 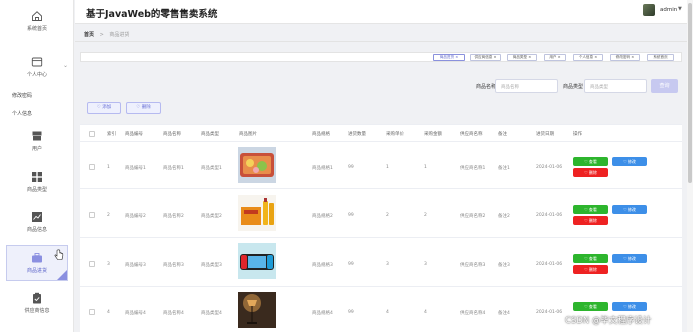 I want to click on col-header-amount: 采购金额, so click(x=433, y=134).